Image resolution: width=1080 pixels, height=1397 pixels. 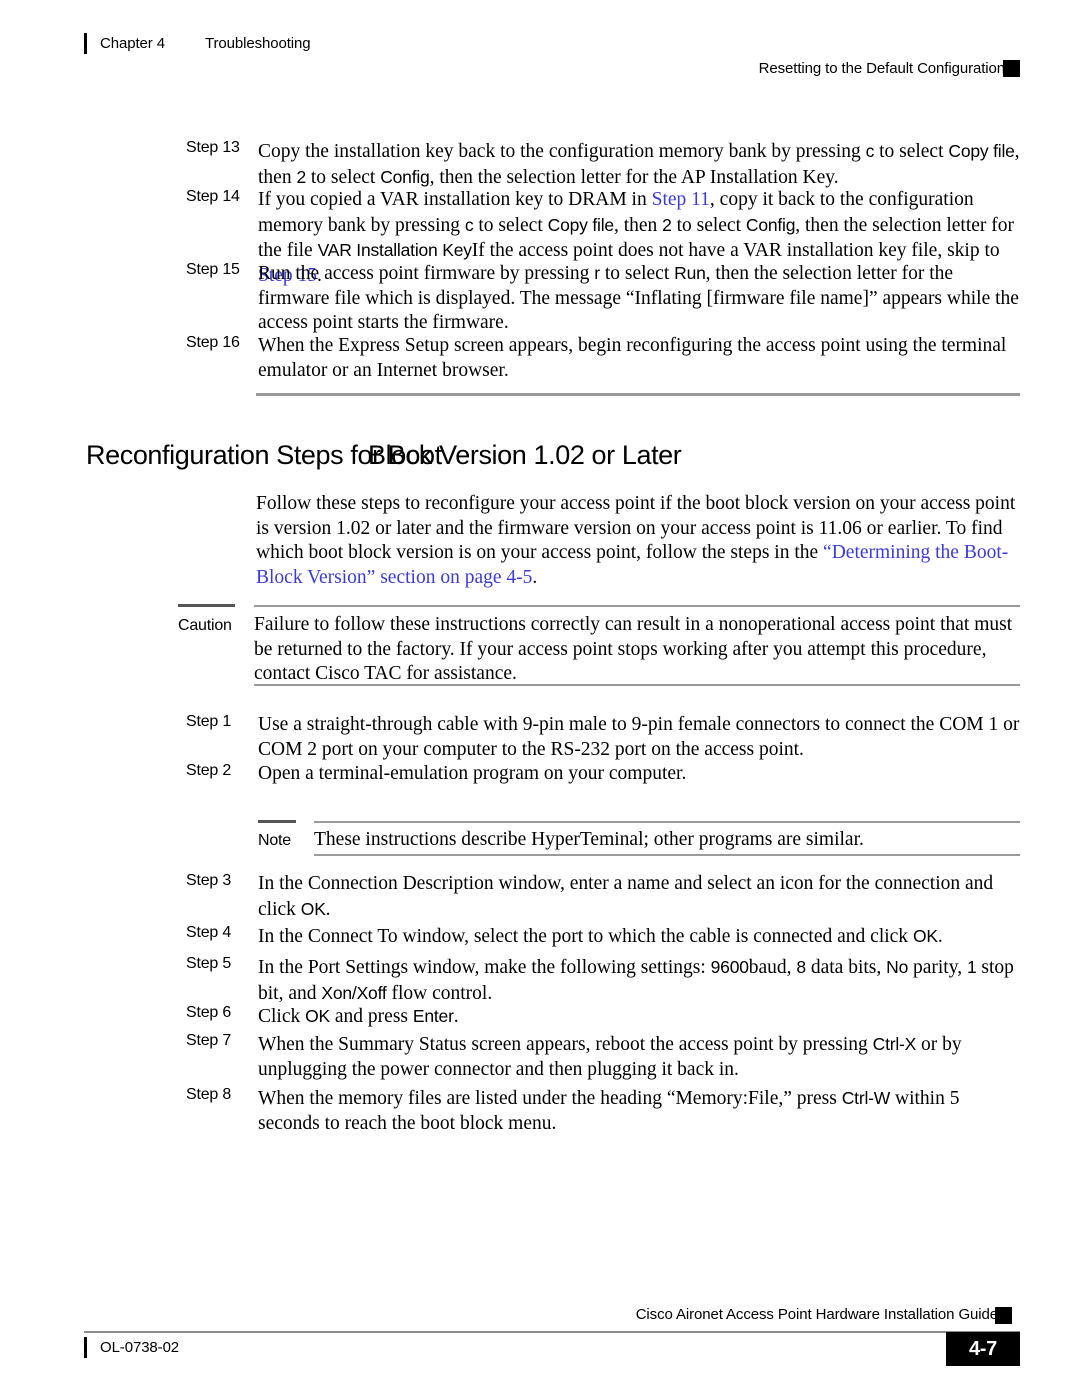 What do you see at coordinates (866, 1098) in the screenshot?
I see `command-literal: Ctrl-W` at bounding box center [866, 1098].